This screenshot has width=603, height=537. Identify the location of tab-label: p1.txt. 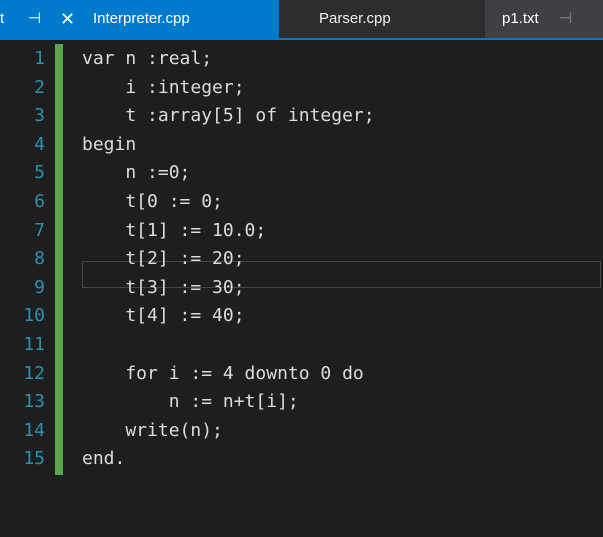
(520, 18).